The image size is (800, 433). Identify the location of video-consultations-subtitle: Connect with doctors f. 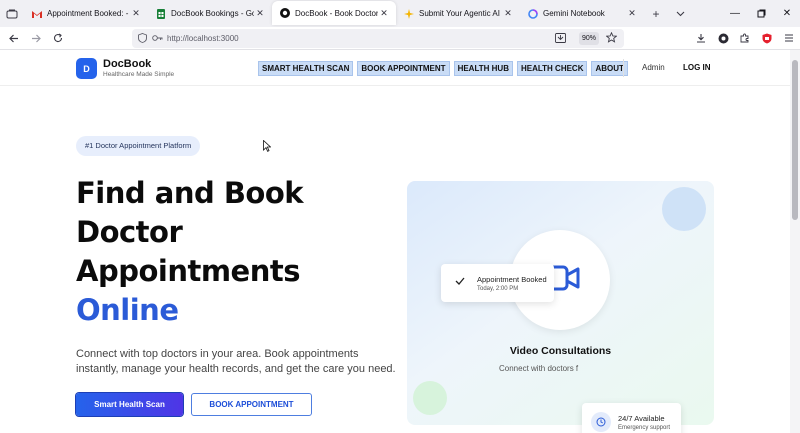
(539, 368).